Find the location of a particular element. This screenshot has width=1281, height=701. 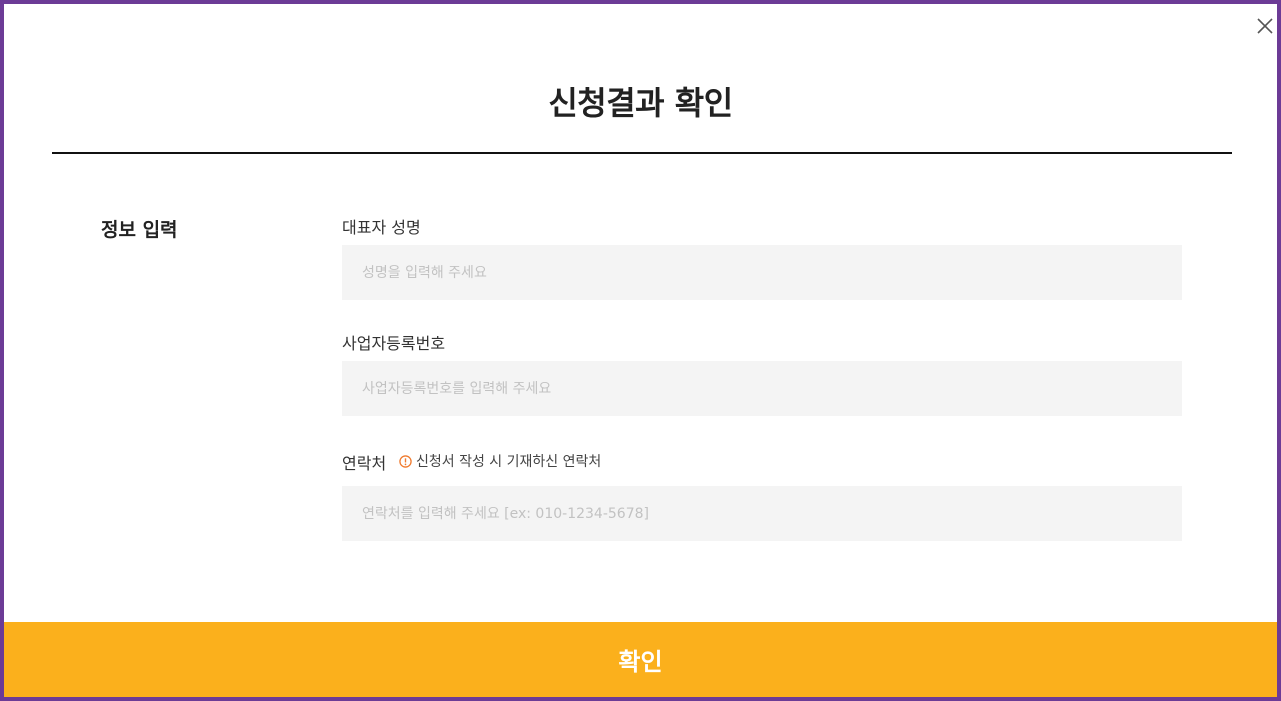

business-number-input is located at coordinates (762, 388).